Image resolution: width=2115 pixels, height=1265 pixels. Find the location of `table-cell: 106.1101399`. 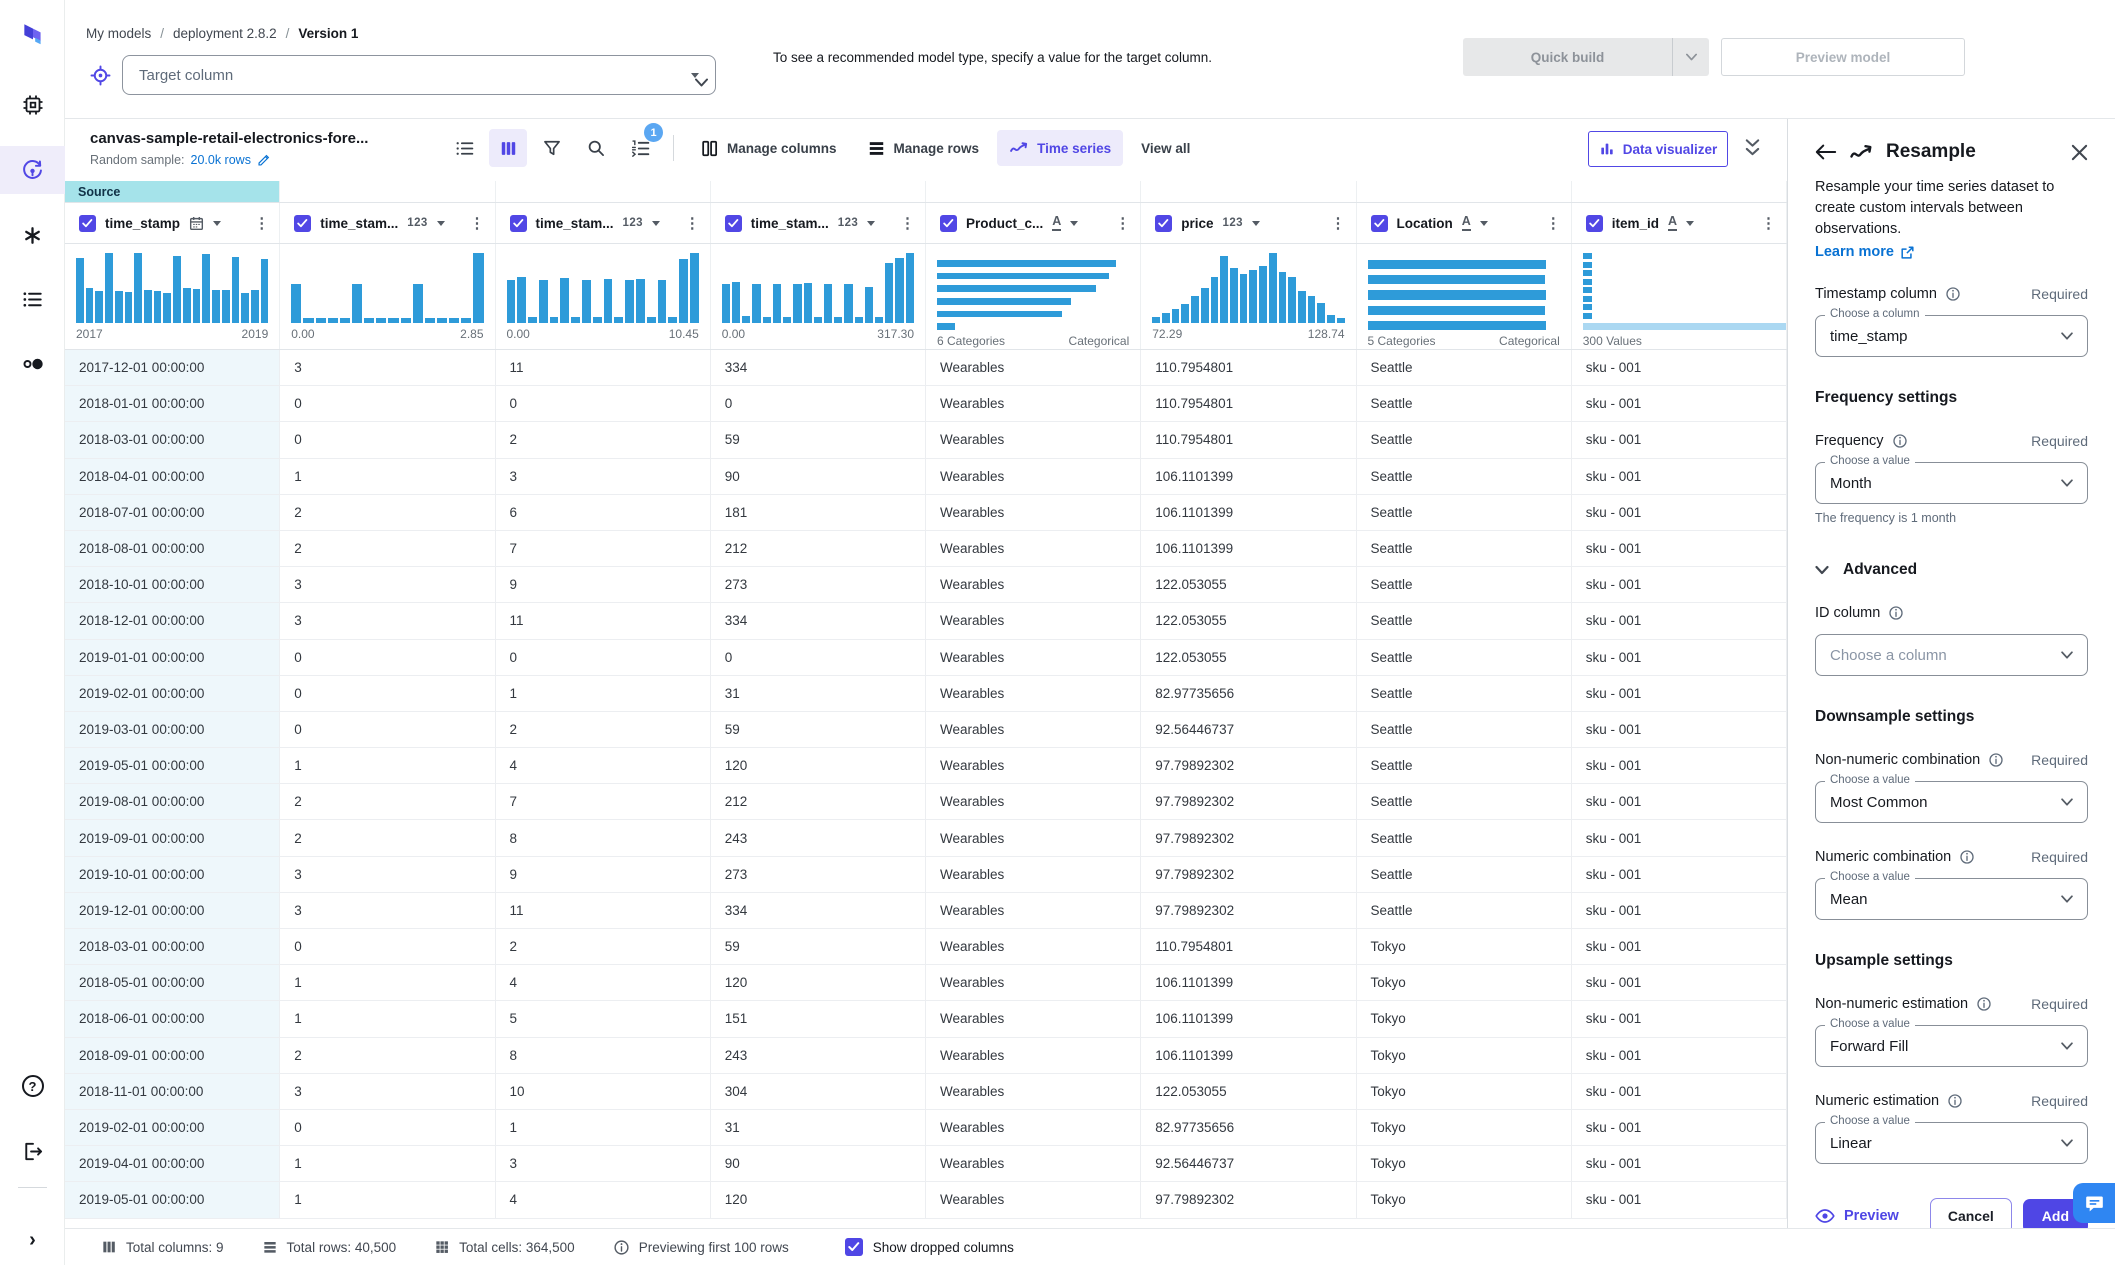

table-cell: 106.1101399 is located at coordinates (1249, 1019).